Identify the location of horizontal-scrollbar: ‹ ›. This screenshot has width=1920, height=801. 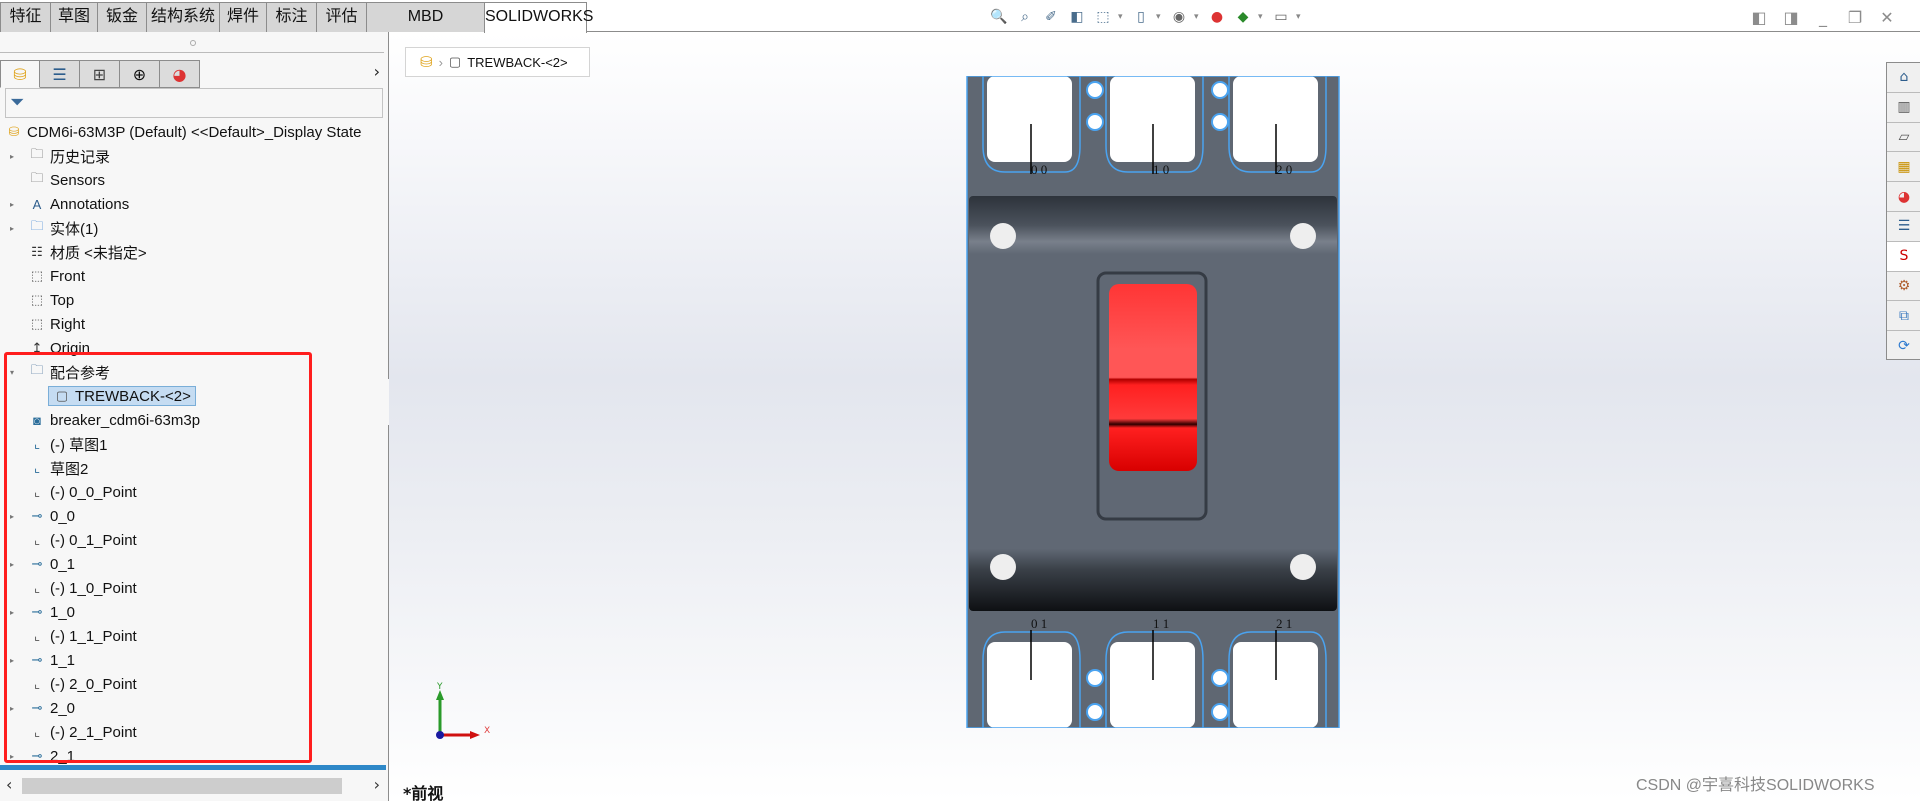
(194, 786).